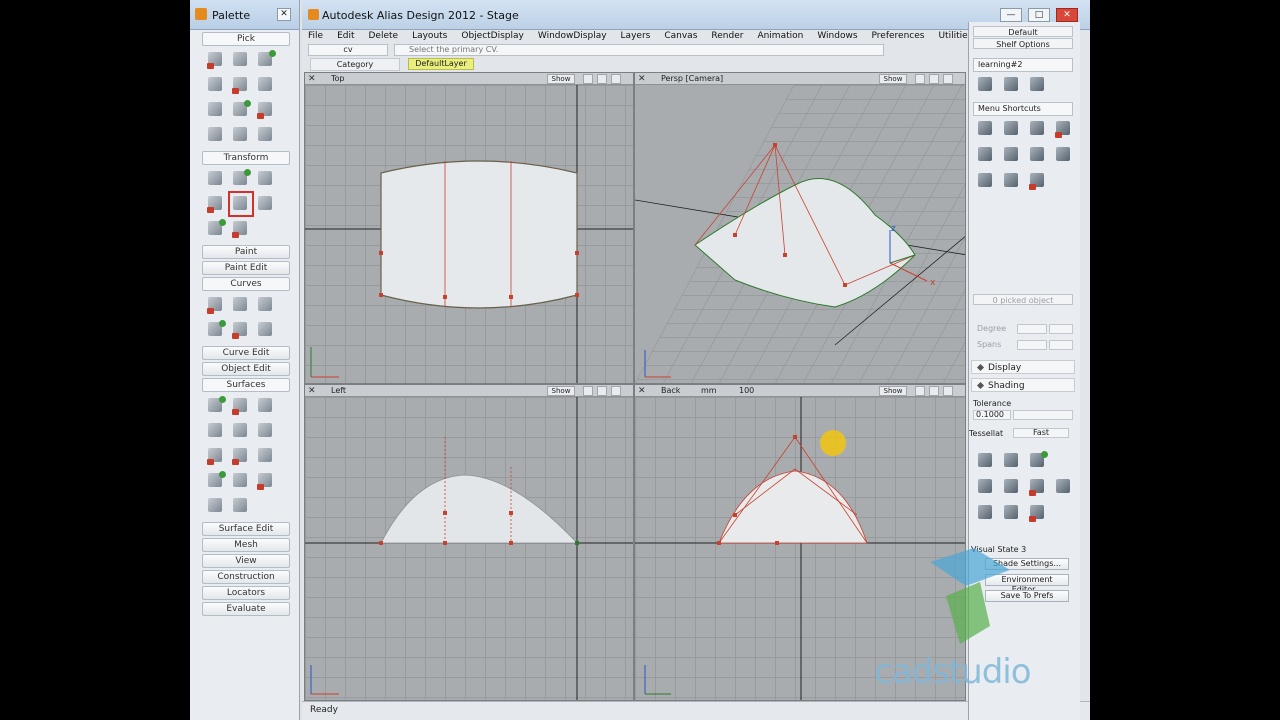 The width and height of the screenshot is (1280, 720). What do you see at coordinates (1011, 15) in the screenshot?
I see `minimize-button: —` at bounding box center [1011, 15].